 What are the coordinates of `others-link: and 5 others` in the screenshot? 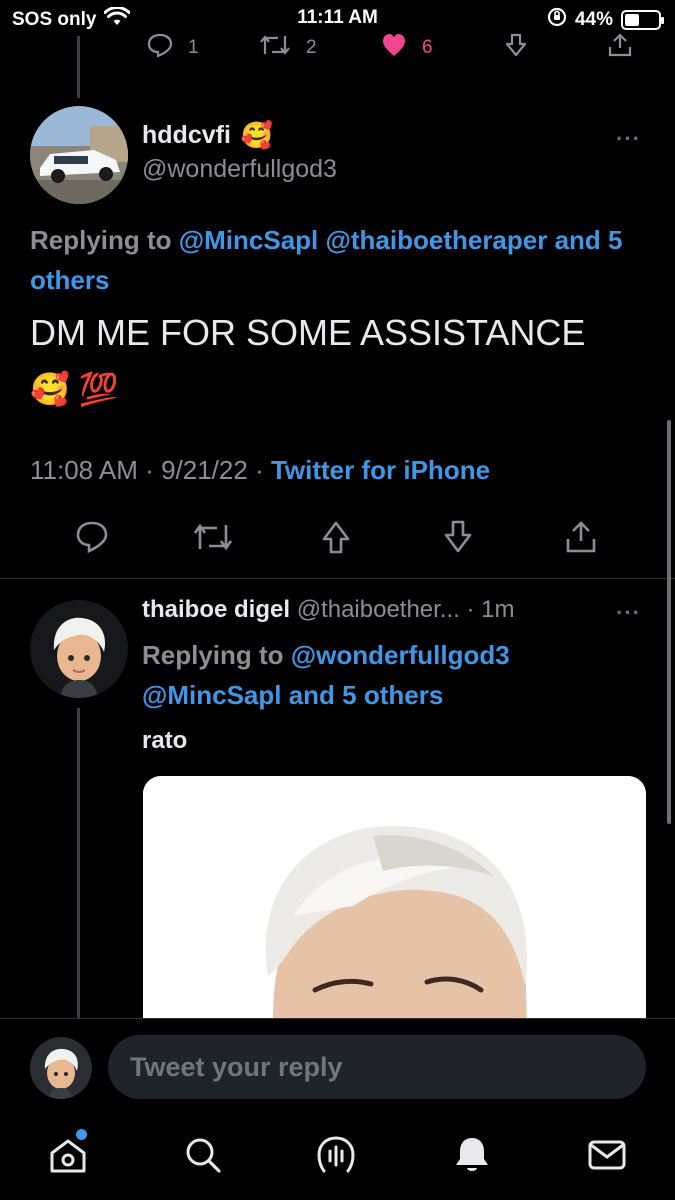 It's located at (366, 695).